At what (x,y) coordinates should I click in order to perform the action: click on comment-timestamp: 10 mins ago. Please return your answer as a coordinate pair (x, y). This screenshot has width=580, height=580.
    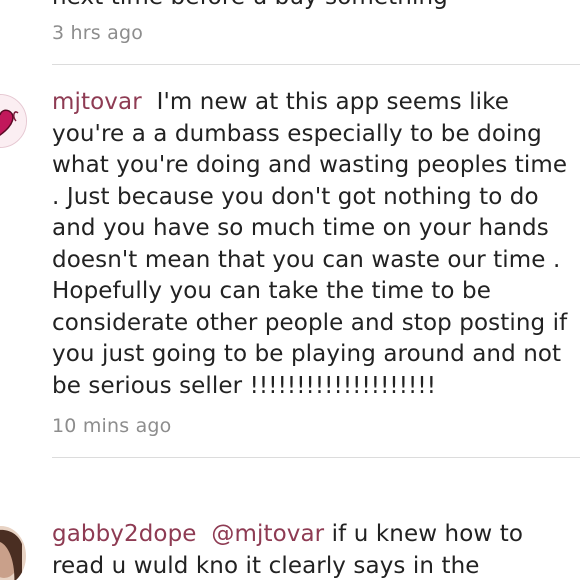
    Looking at the image, I should click on (112, 426).